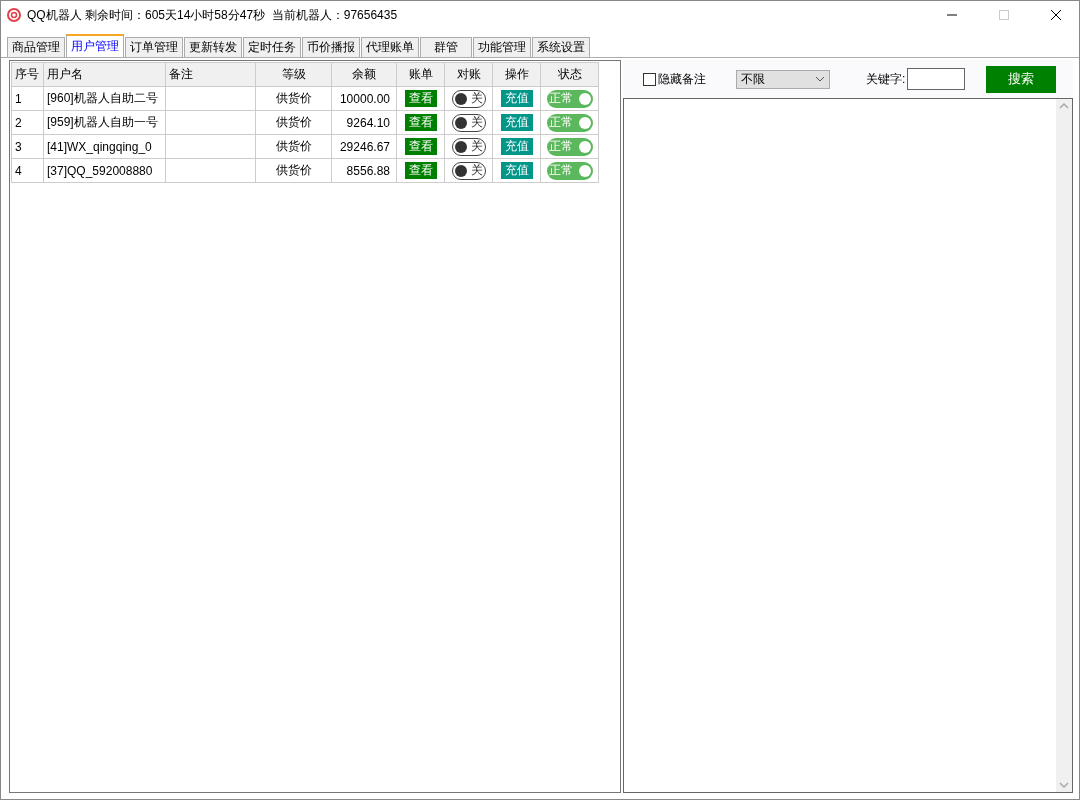 The height and width of the screenshot is (800, 1080). What do you see at coordinates (294, 75) in the screenshot?
I see `column-header: 等级` at bounding box center [294, 75].